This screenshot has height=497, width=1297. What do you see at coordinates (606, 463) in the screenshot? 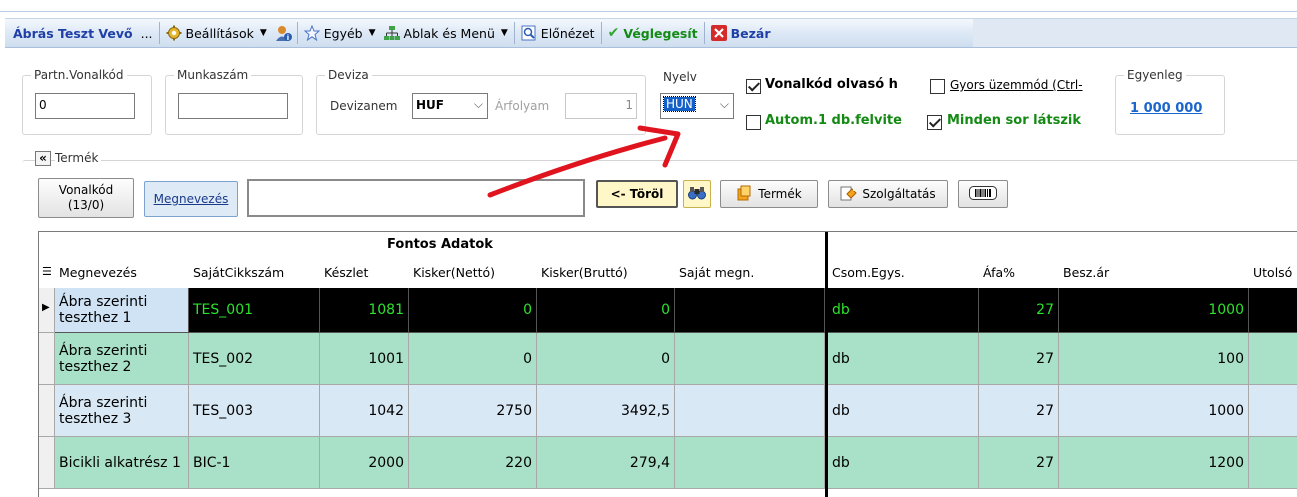
I see `cell-retail-gross: 279,4` at bounding box center [606, 463].